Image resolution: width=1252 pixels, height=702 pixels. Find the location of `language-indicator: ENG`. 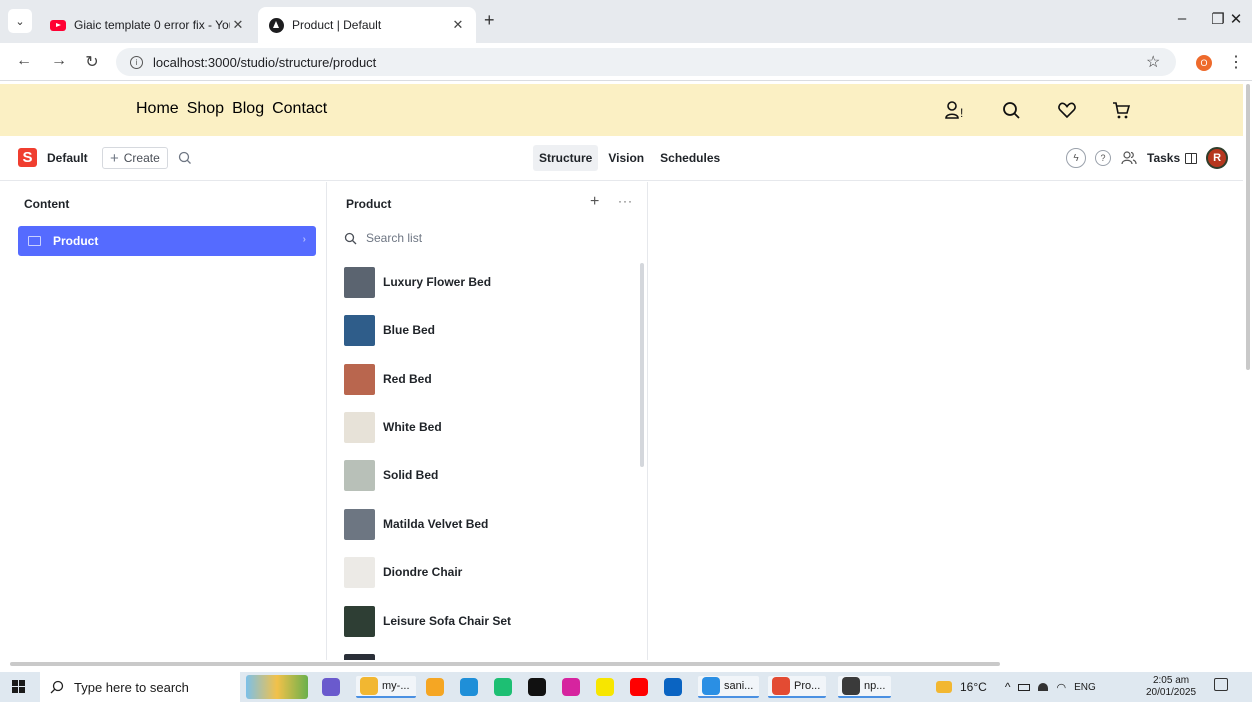

language-indicator: ENG is located at coordinates (1085, 687).